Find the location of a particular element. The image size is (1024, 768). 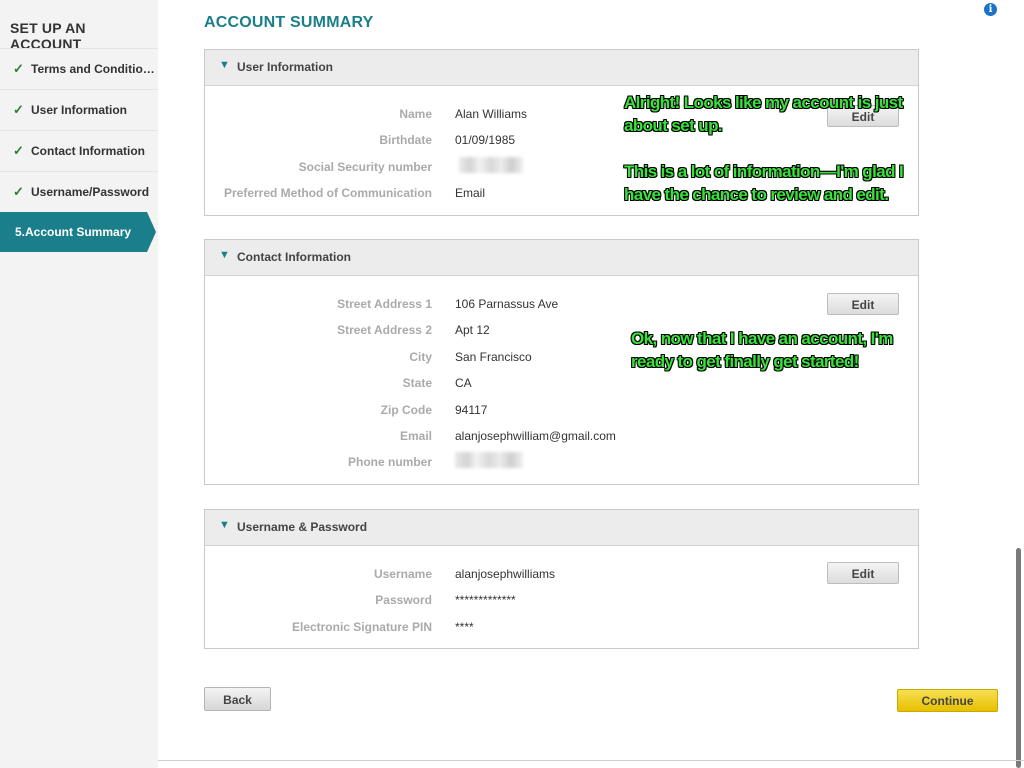

edit-credentials-button: Edit is located at coordinates (863, 573).